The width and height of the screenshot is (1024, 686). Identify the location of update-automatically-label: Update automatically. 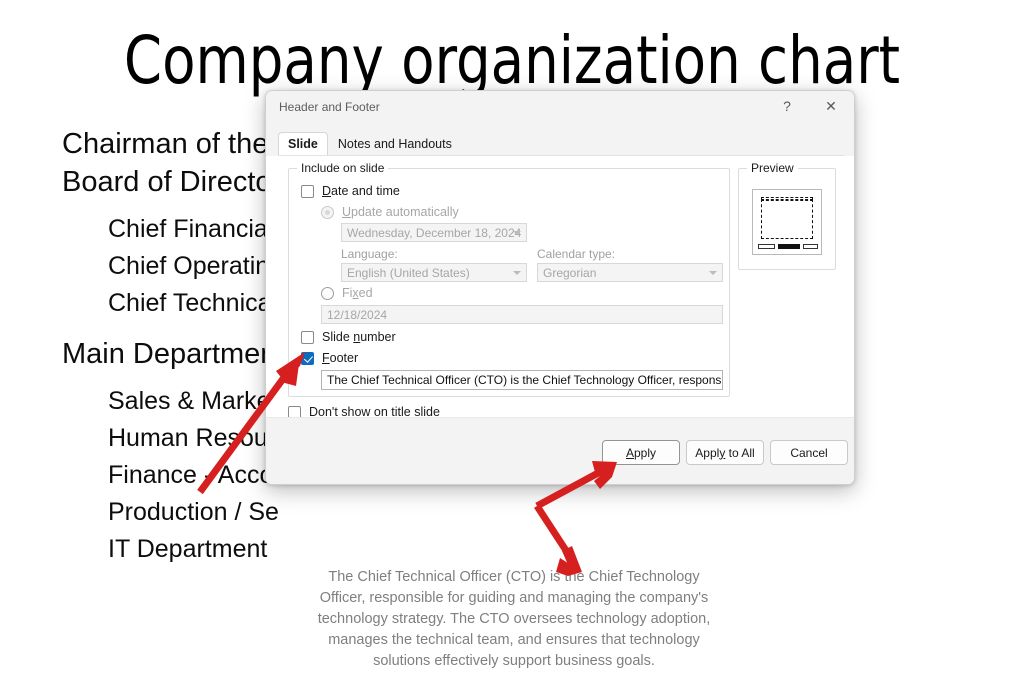
(400, 212).